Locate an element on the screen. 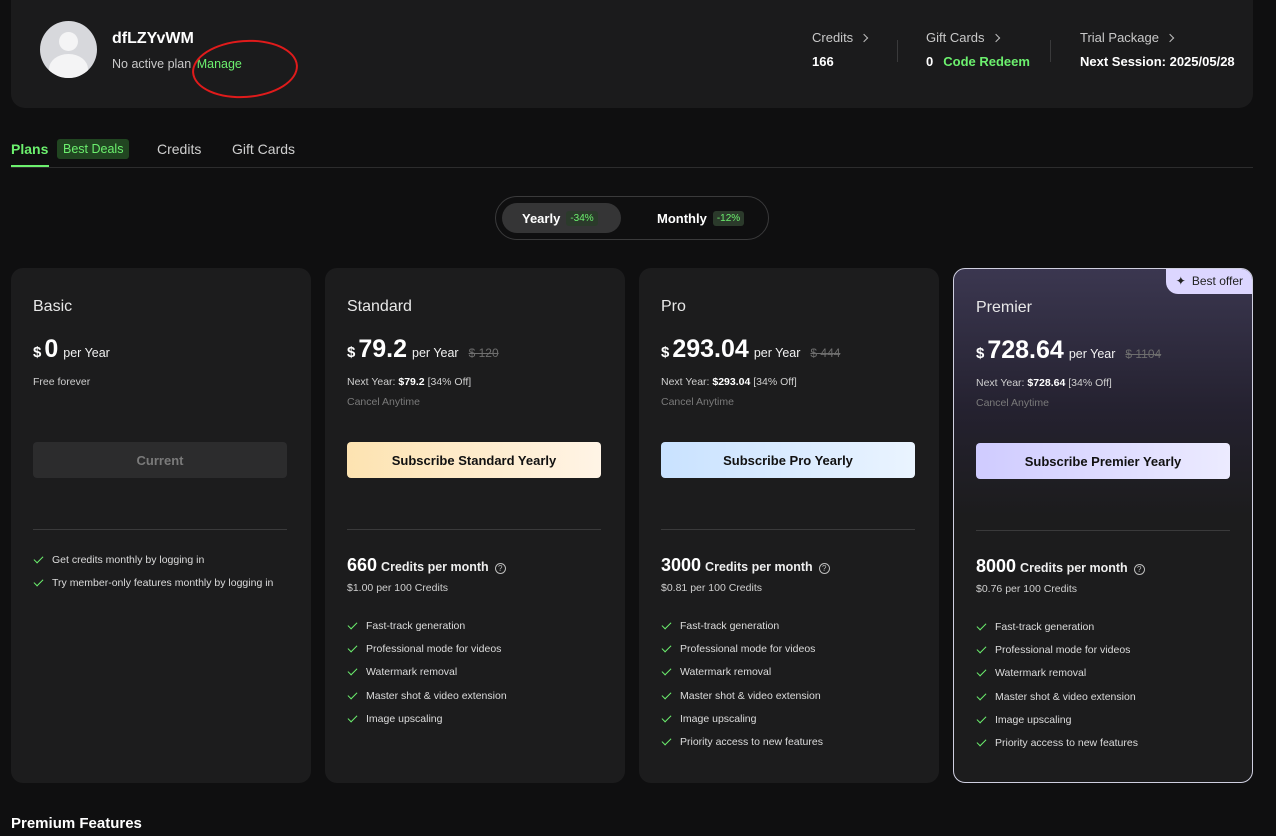 The height and width of the screenshot is (836, 1276). per-100-credits: $1.00 per 100 Credits is located at coordinates (397, 588).